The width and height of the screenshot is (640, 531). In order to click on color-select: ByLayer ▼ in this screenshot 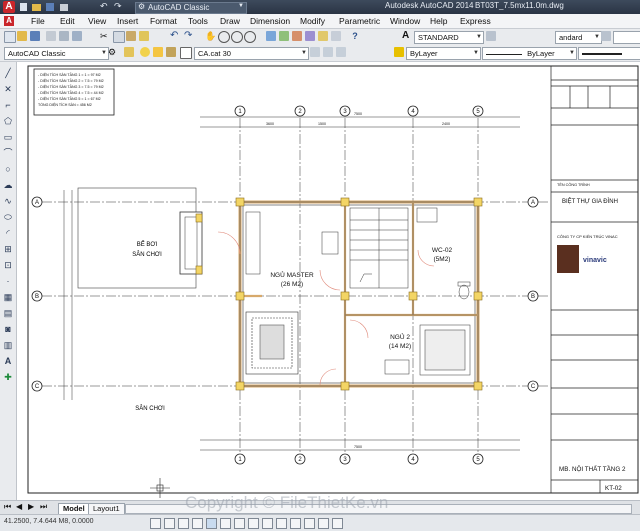, I will do `click(443, 53)`.